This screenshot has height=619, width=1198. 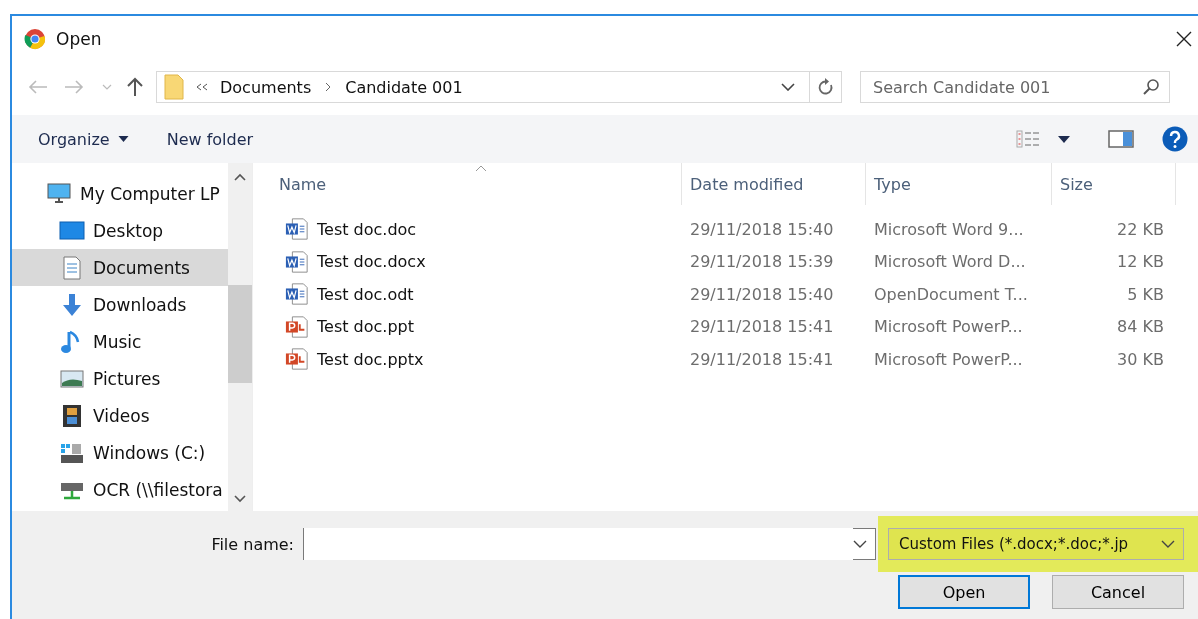 What do you see at coordinates (120, 341) in the screenshot?
I see `sidebar-item: Music` at bounding box center [120, 341].